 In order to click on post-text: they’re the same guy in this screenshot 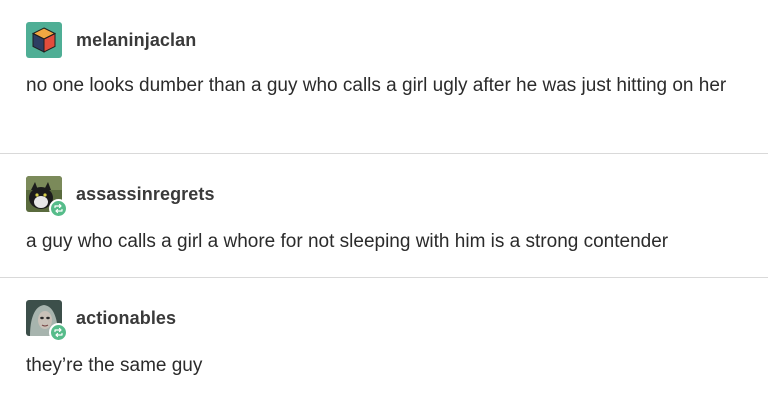, I will do `click(114, 365)`.